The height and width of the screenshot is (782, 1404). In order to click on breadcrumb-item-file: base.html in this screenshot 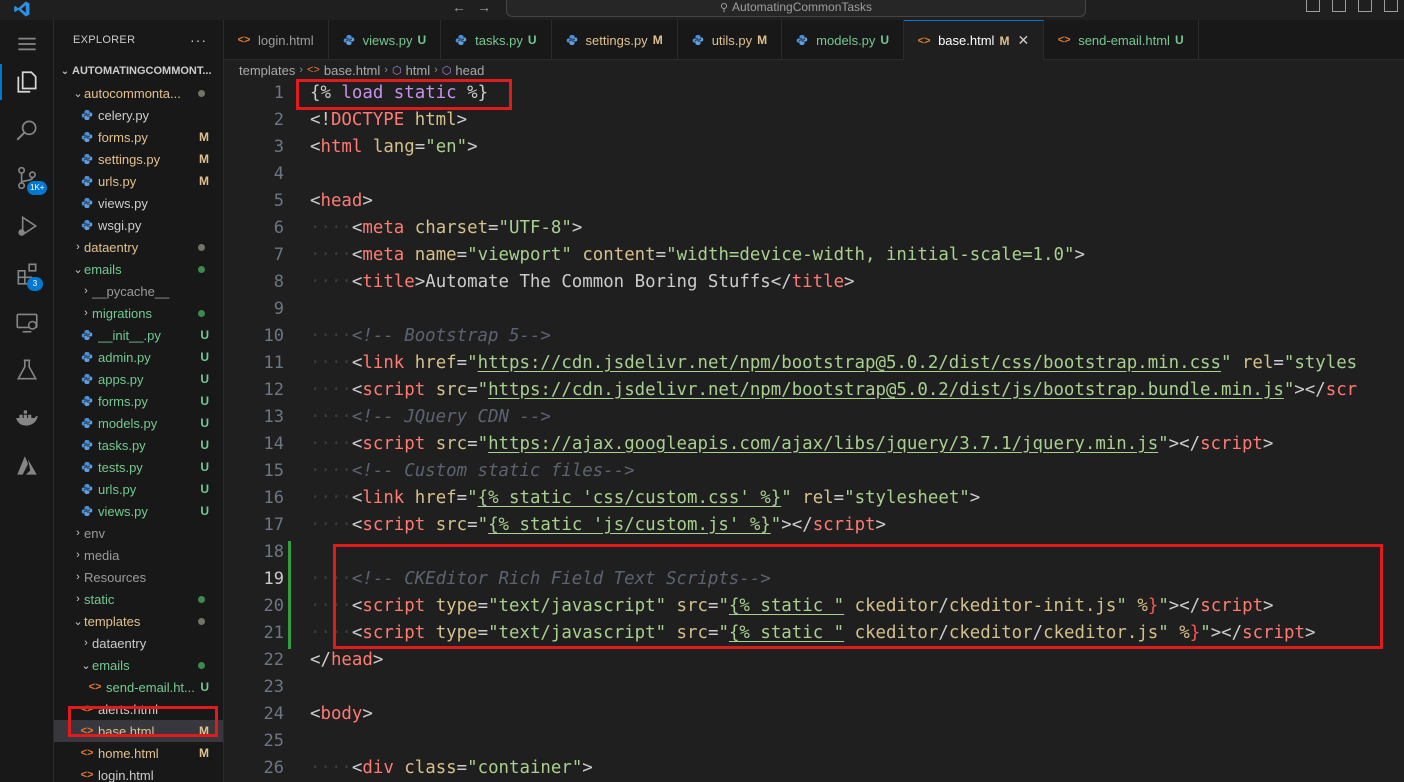, I will do `click(352, 70)`.